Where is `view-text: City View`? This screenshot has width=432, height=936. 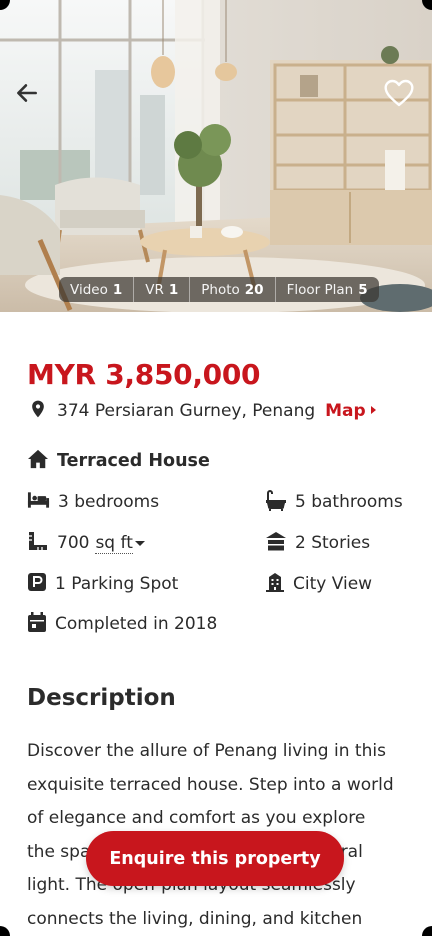 view-text: City View is located at coordinates (333, 584).